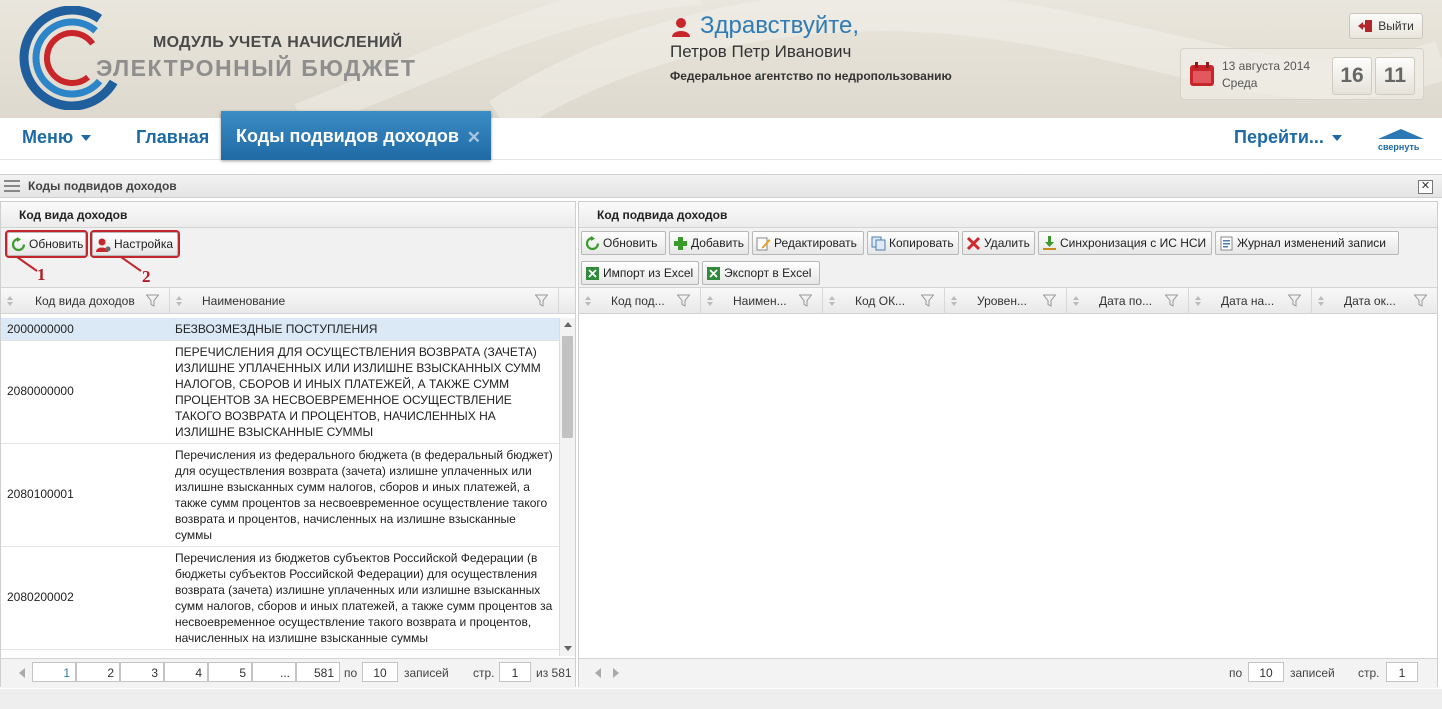 This screenshot has width=1442, height=709. Describe the element at coordinates (761, 51) in the screenshot. I see `user-name: Петров Петр Иванович` at that location.